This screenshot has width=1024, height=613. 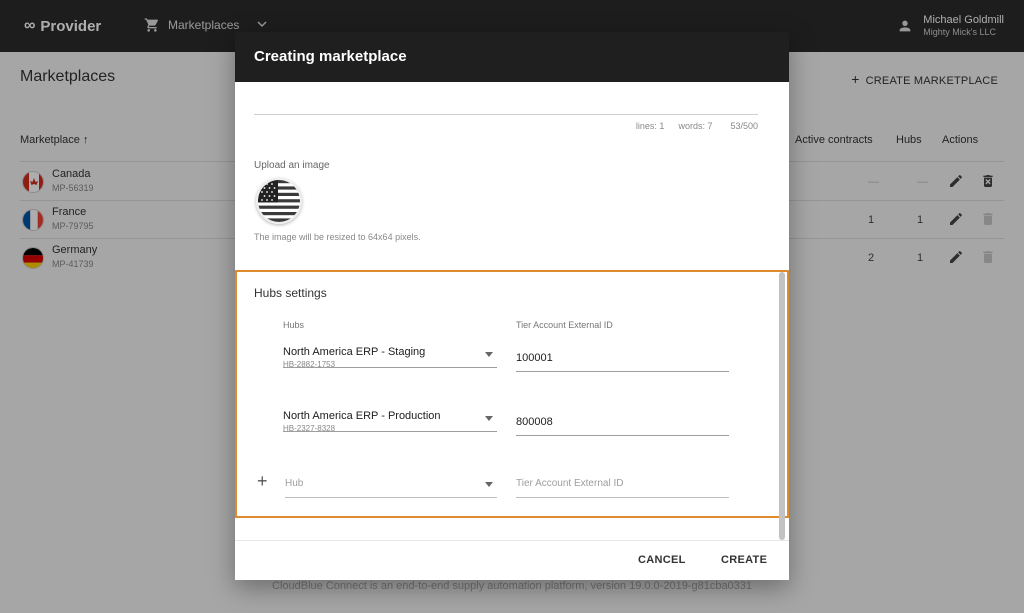 What do you see at coordinates (622, 487) in the screenshot?
I see `new-external-id-input: Tier Account External ID` at bounding box center [622, 487].